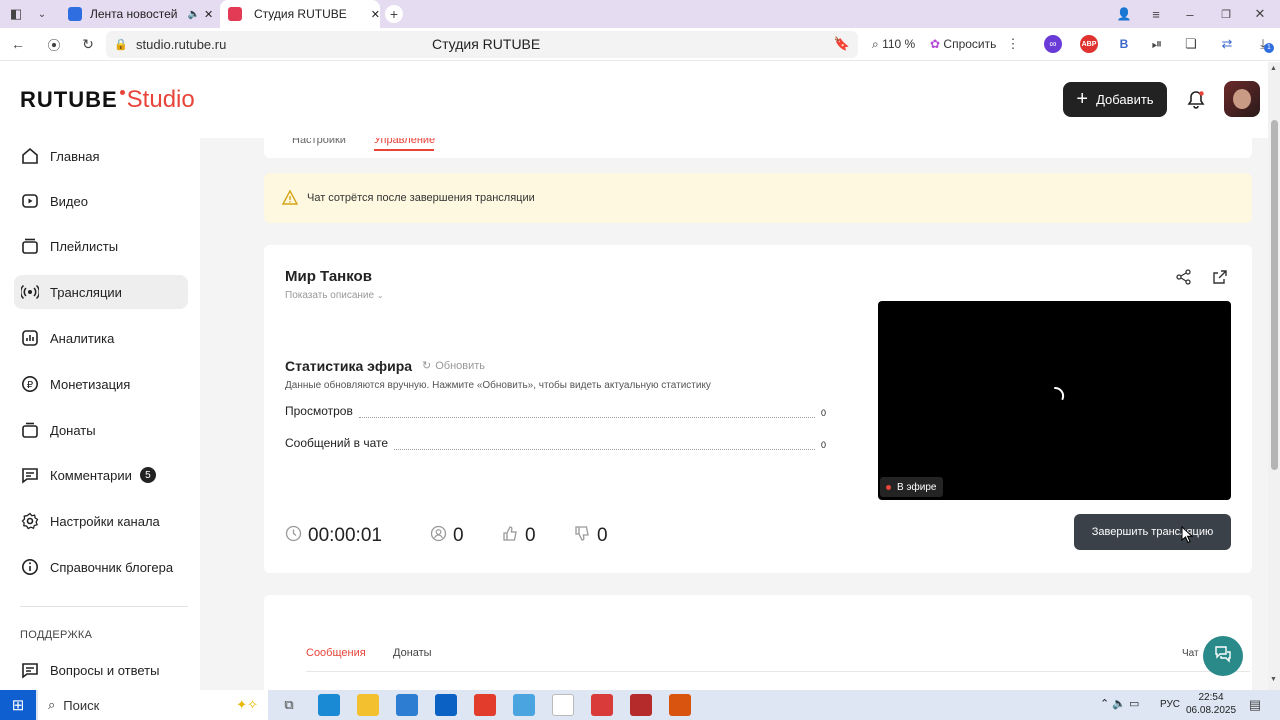 The image size is (1280, 720). I want to click on viewer-icon, so click(438, 536).